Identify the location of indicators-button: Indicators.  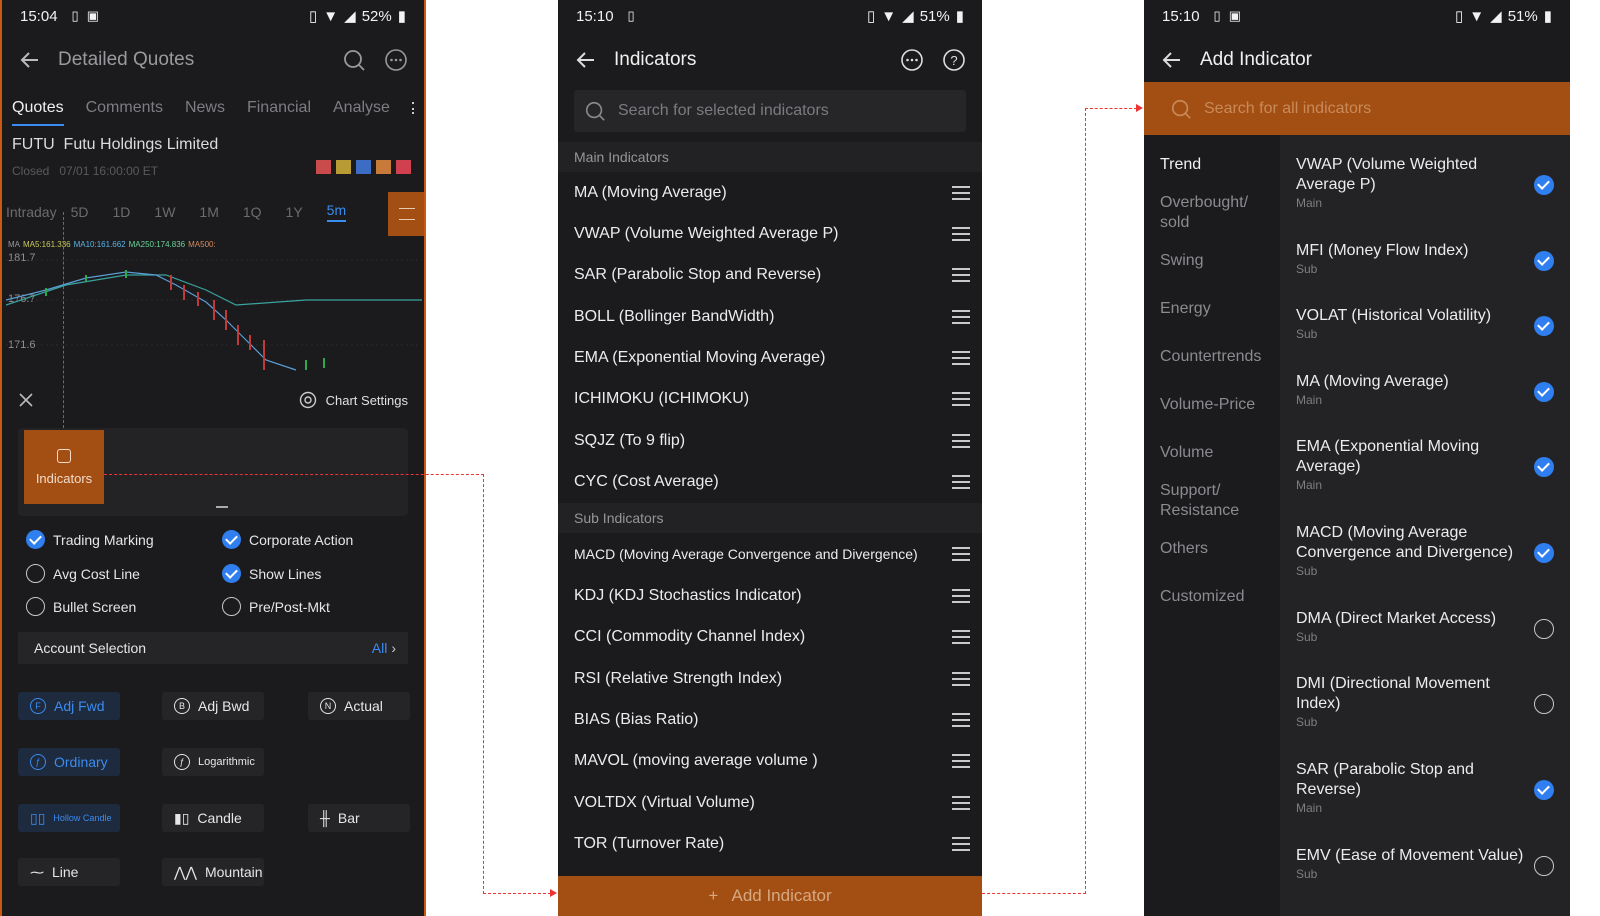
(64, 467).